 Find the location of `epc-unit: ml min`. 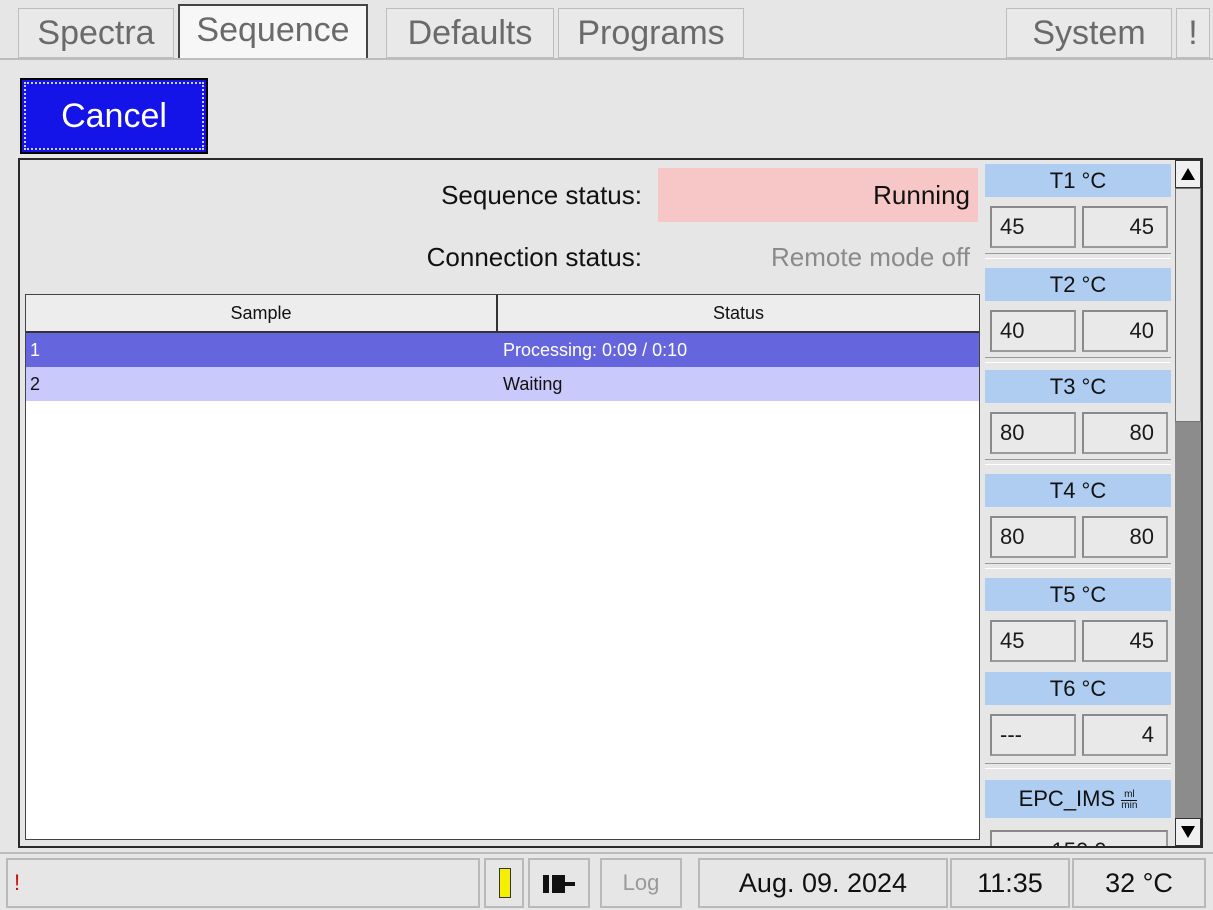

epc-unit: ml min is located at coordinates (1129, 800).